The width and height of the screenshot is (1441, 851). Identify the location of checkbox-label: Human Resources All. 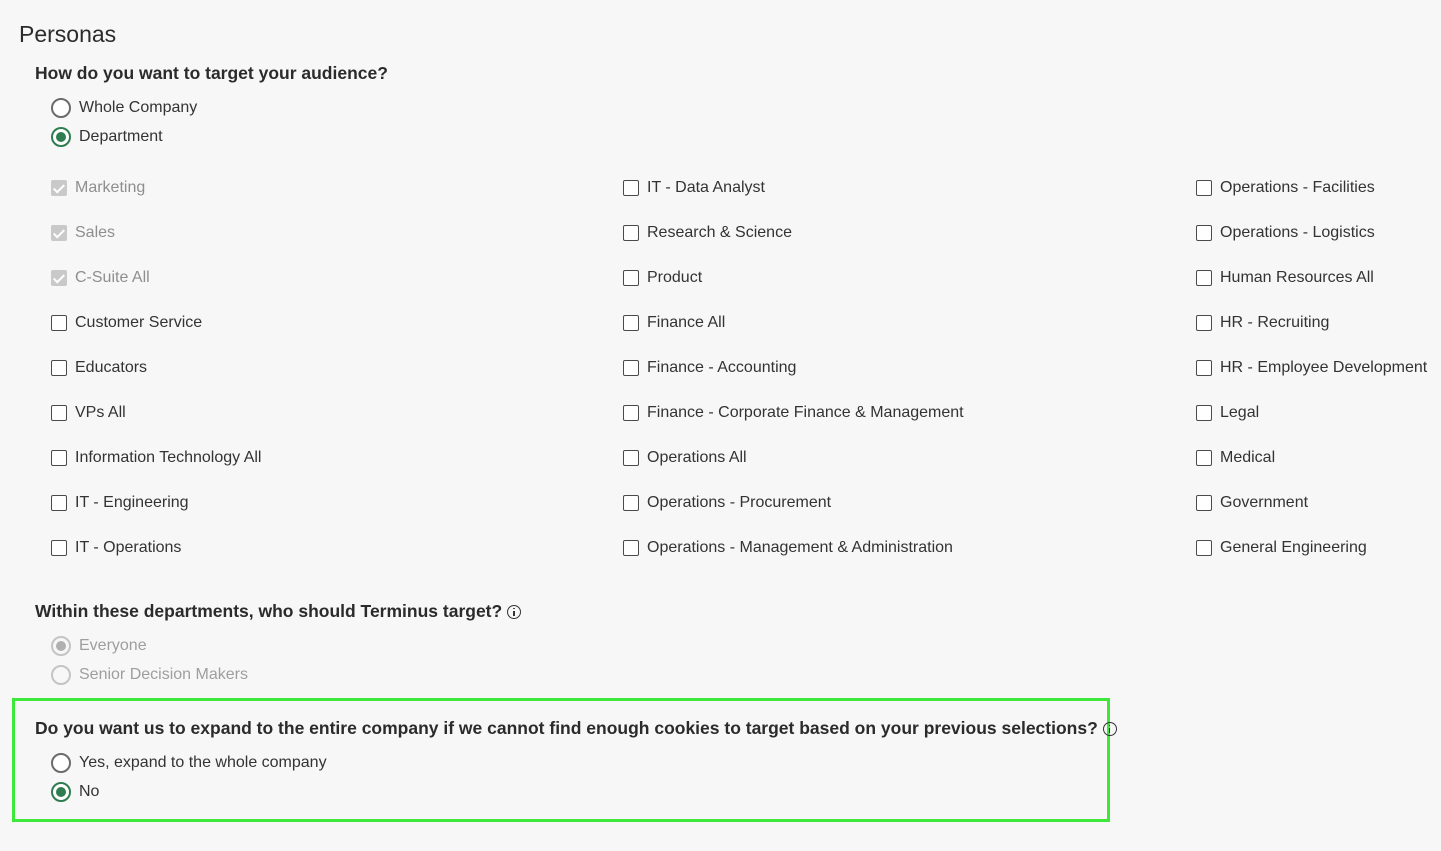
(1297, 277).